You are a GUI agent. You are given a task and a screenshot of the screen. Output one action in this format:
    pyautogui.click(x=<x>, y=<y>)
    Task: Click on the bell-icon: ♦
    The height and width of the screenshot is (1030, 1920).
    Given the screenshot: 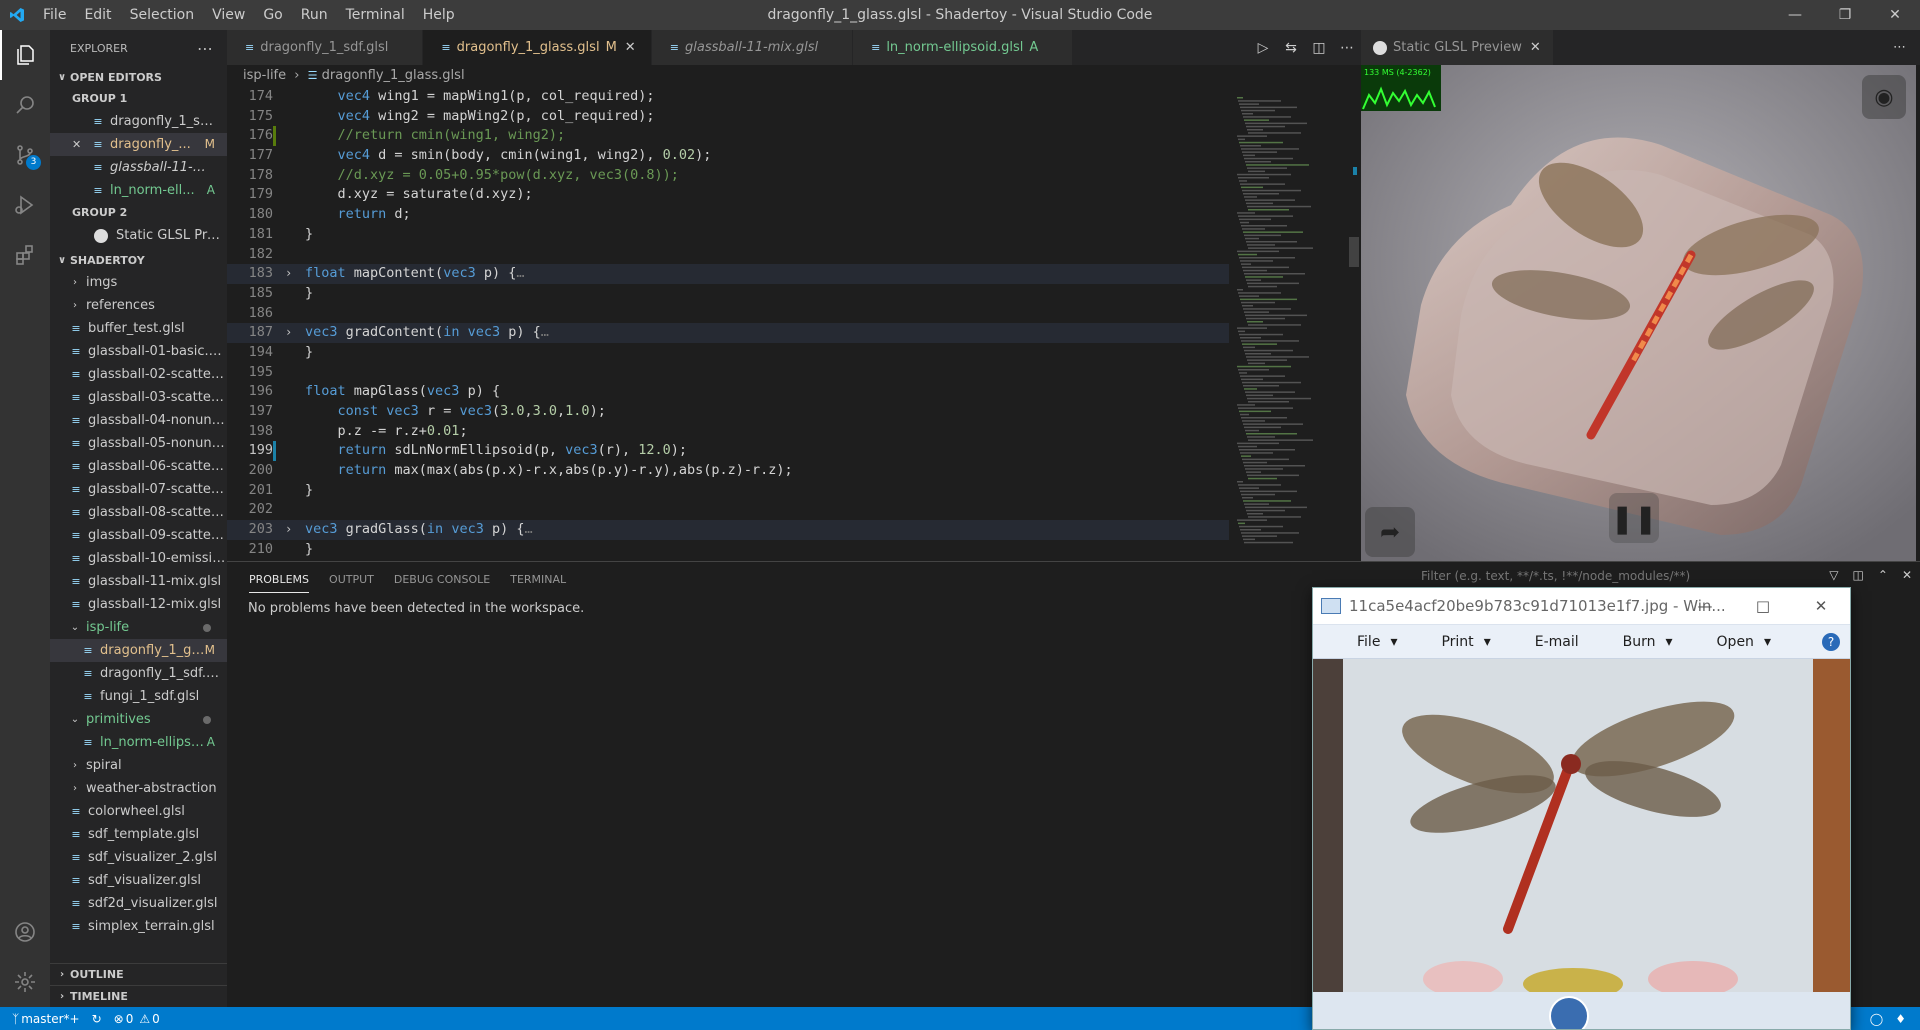 What is the action you would take?
    pyautogui.click(x=1900, y=1019)
    